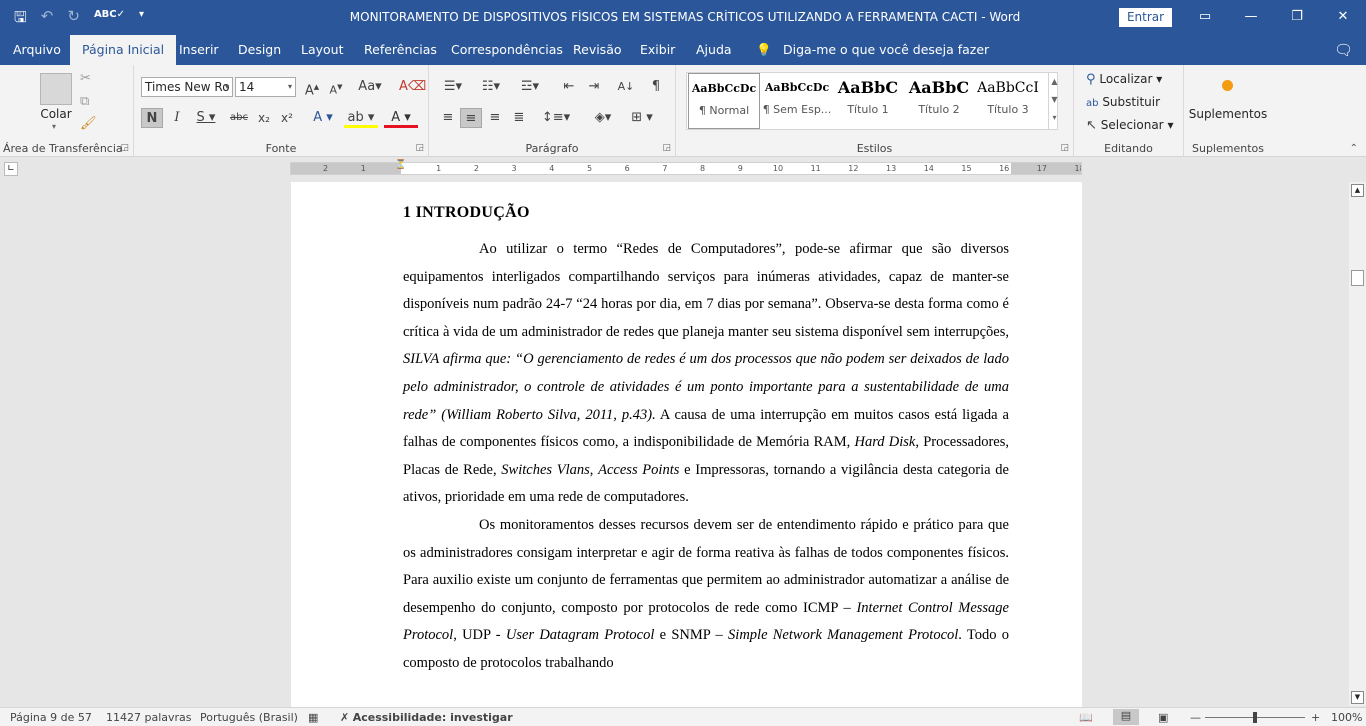  Describe the element at coordinates (1129, 125) in the screenshot. I see `select-button: ↖ Selecionar ▾` at that location.